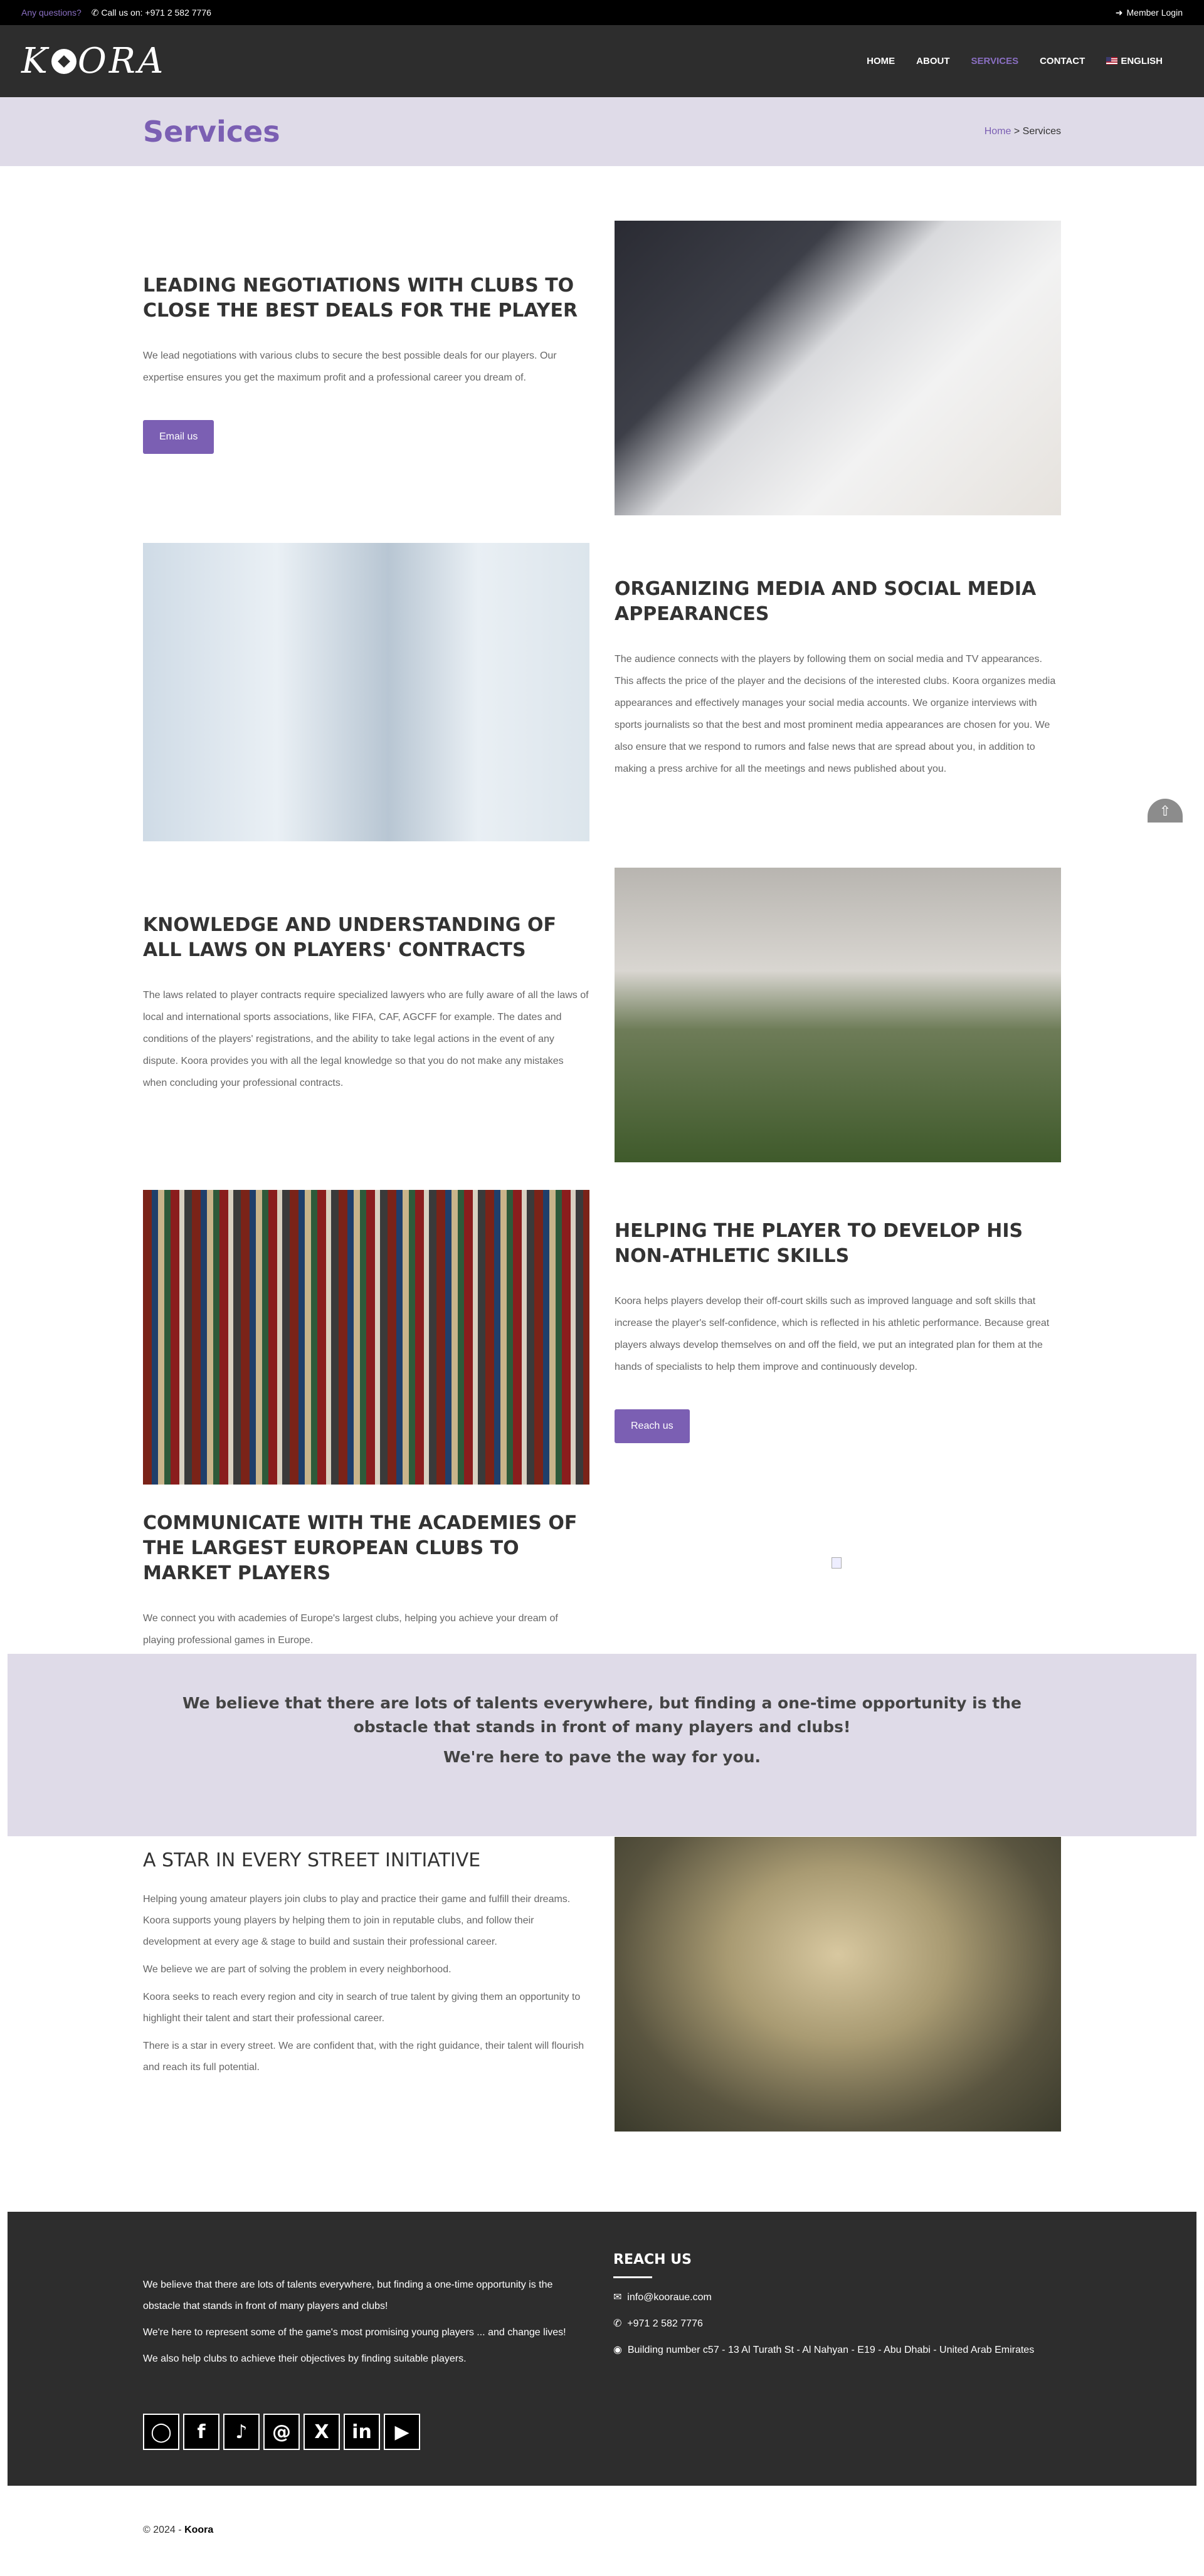 This screenshot has height=2576, width=1204. Describe the element at coordinates (1154, 13) in the screenshot. I see `member-login-label: Member Login` at that location.